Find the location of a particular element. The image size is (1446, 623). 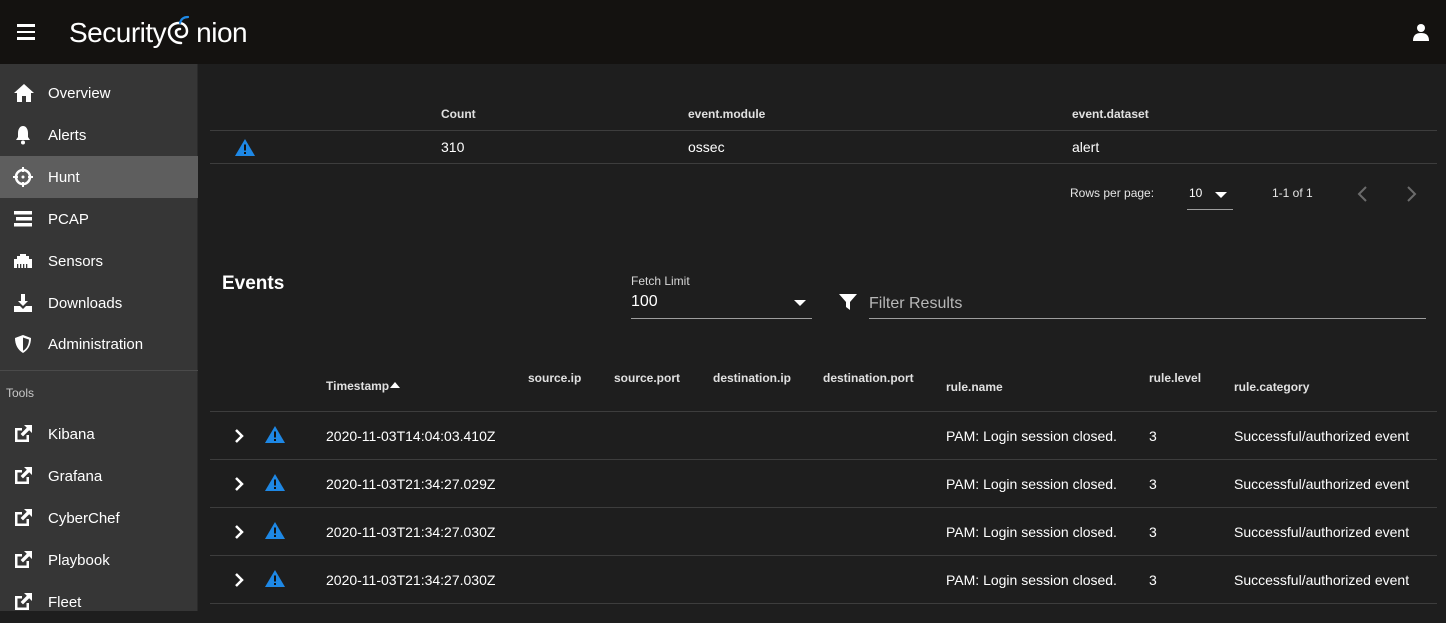

pagination-range: 1-1 of 1 is located at coordinates (1292, 193).